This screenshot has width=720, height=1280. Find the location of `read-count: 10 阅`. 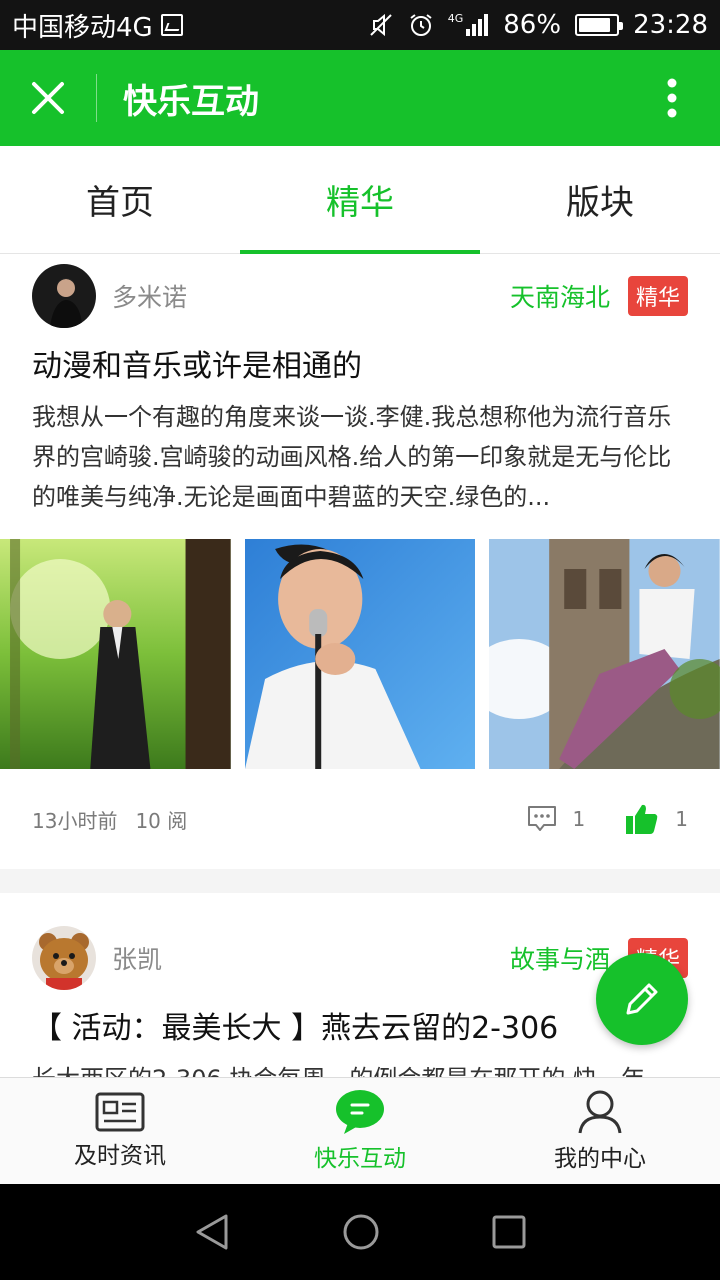

read-count: 10 阅 is located at coordinates (161, 820).